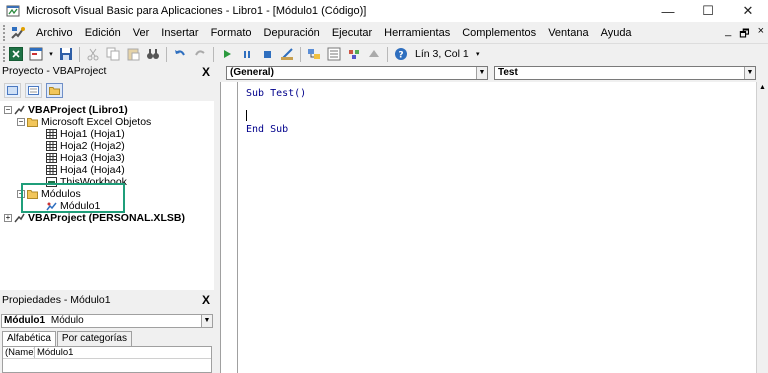 The width and height of the screenshot is (768, 373). Describe the element at coordinates (287, 54) in the screenshot. I see `design-mode-icon` at that location.